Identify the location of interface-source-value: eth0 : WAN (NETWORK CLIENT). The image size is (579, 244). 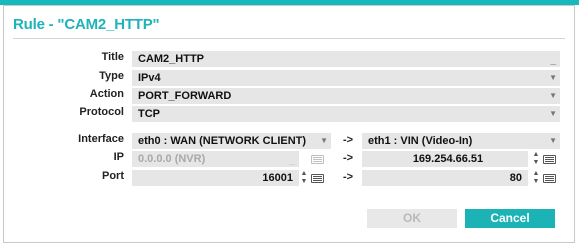
(222, 141).